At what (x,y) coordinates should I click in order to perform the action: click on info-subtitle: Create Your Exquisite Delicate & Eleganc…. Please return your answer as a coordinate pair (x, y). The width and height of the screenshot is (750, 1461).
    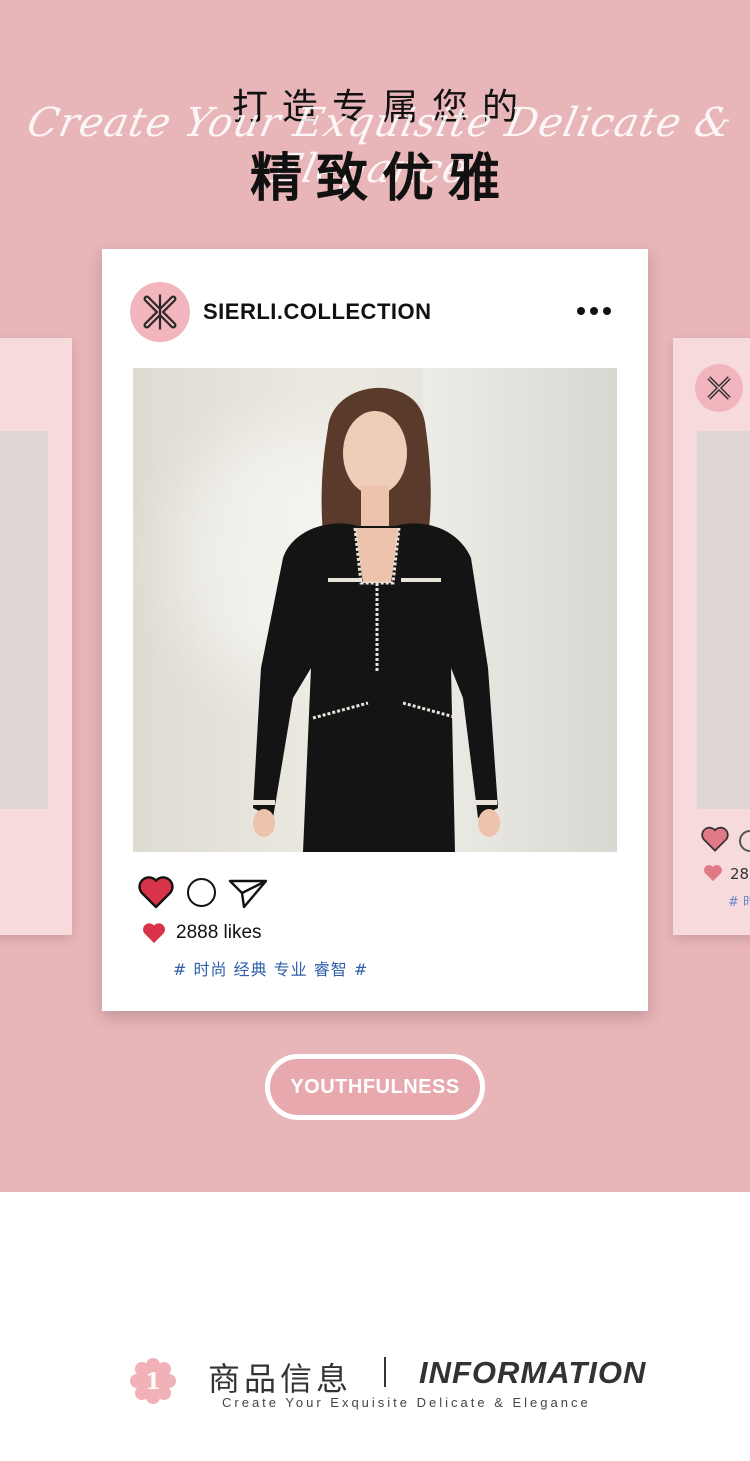
    Looking at the image, I should click on (406, 1402).